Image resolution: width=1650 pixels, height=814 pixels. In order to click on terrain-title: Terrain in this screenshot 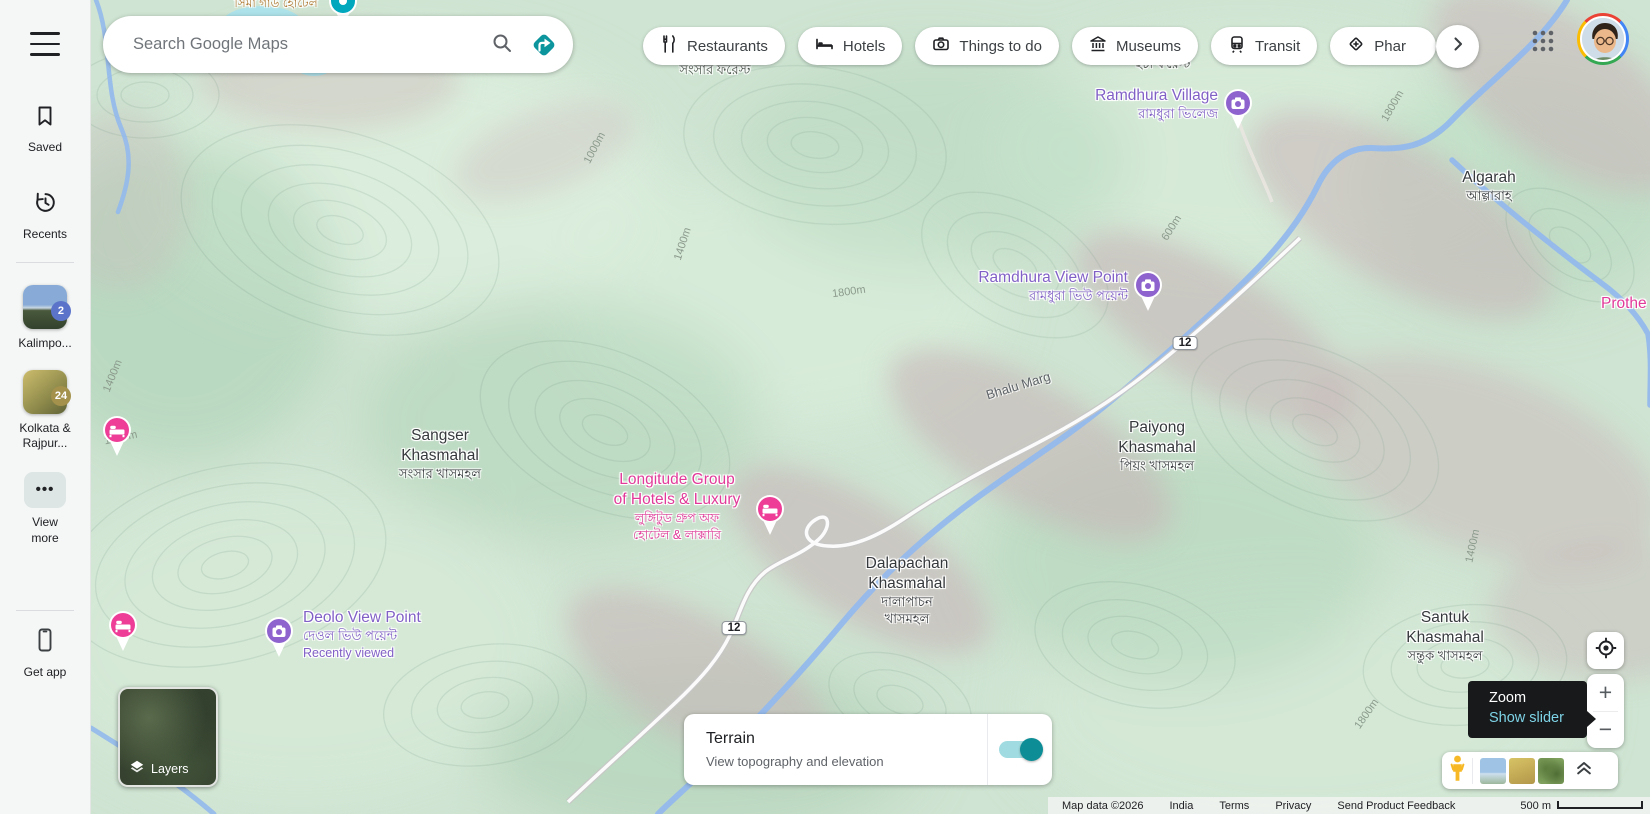, I will do `click(730, 738)`.